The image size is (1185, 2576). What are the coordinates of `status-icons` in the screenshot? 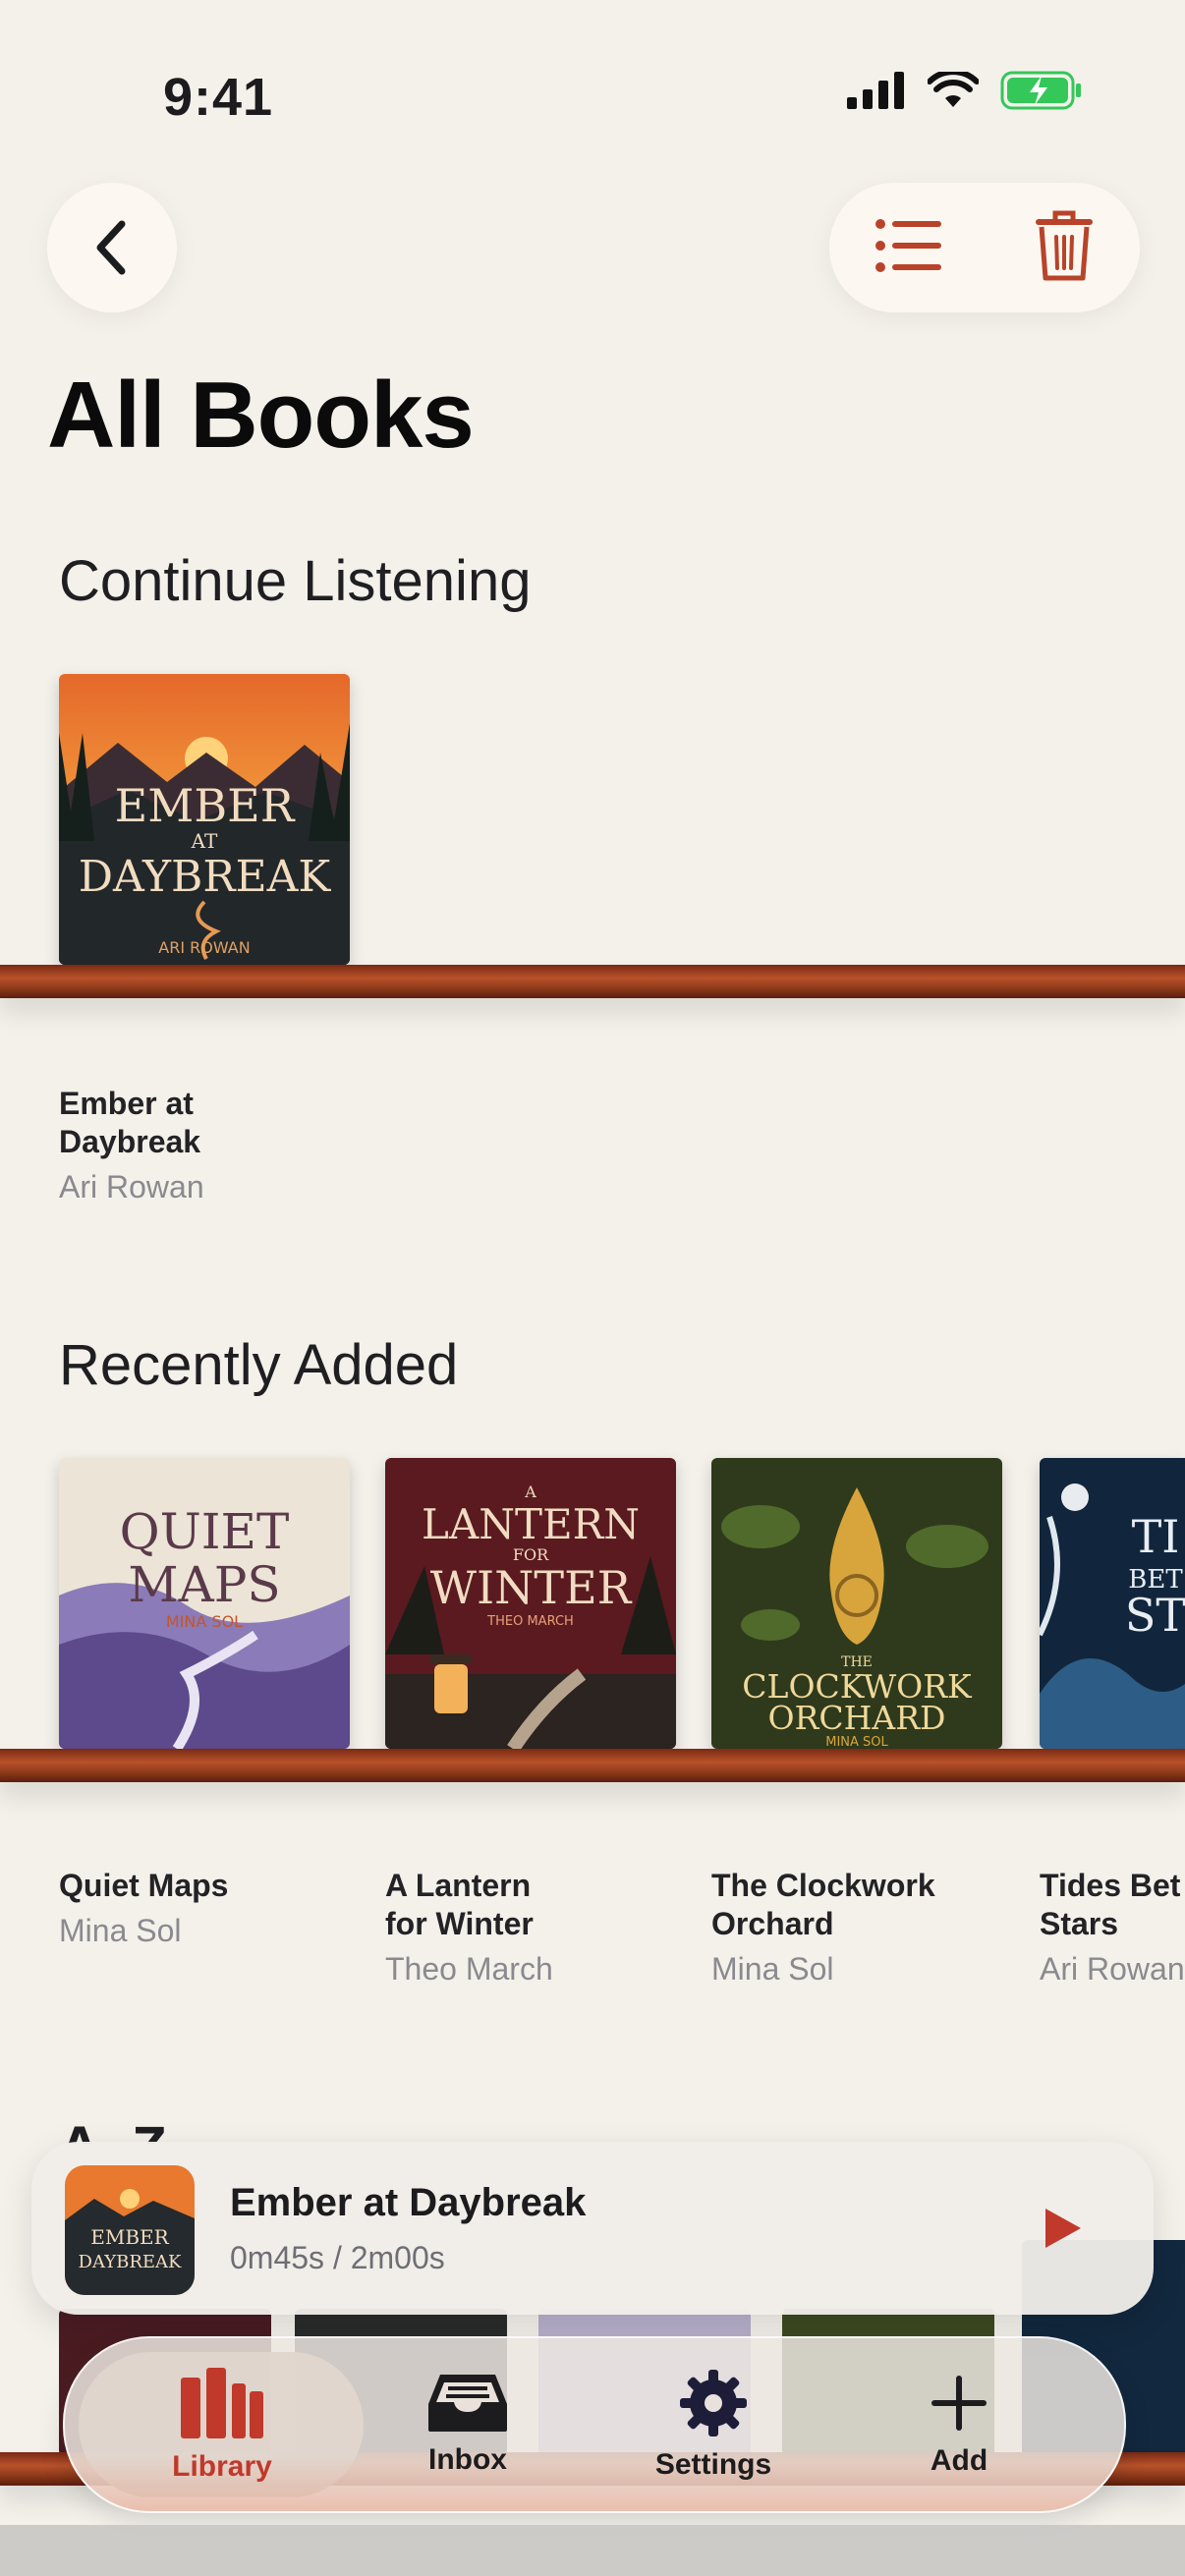 It's located at (965, 92).